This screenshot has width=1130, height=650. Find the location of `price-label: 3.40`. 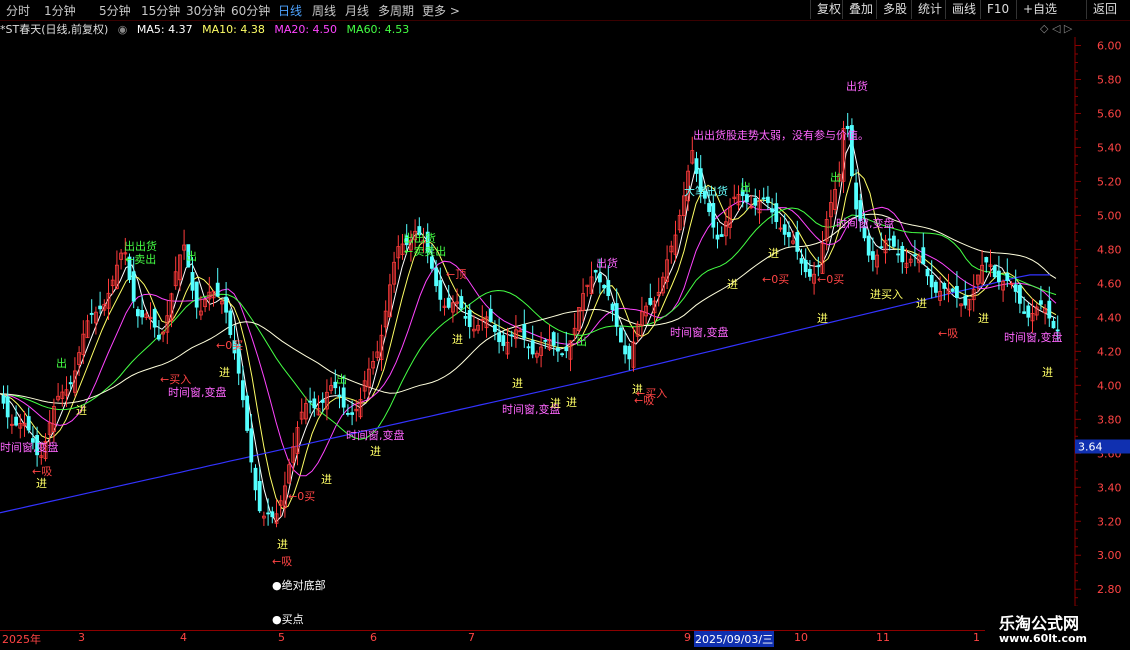

price-label: 3.40 is located at coordinates (1109, 487).